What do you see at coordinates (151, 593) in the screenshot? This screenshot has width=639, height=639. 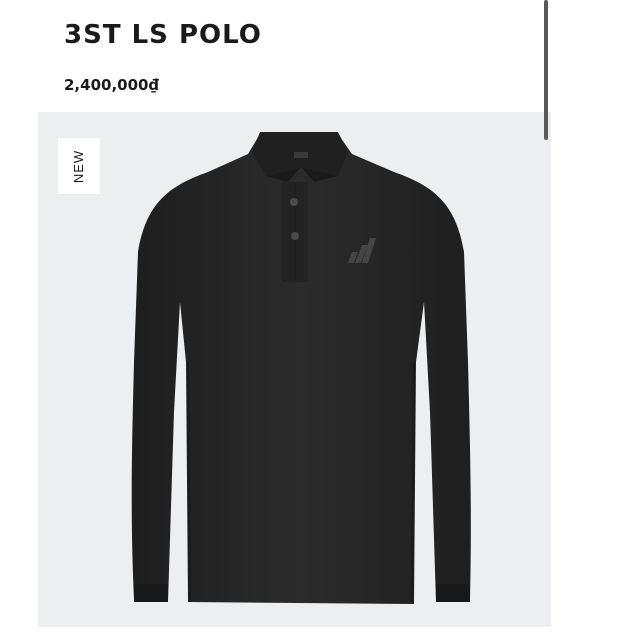 I see `left-cuff` at bounding box center [151, 593].